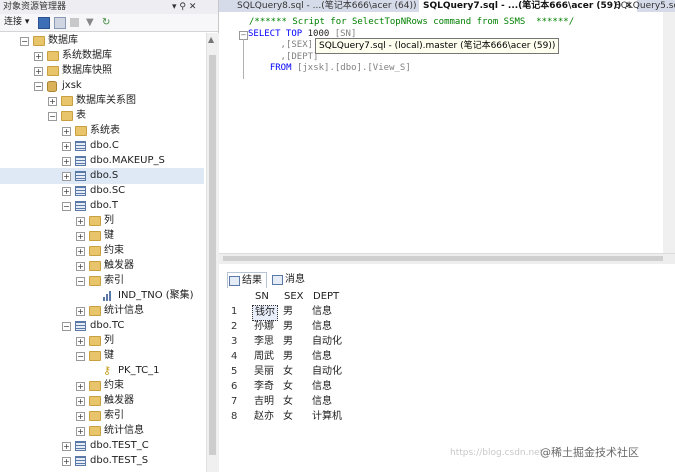 The width and height of the screenshot is (675, 472). What do you see at coordinates (234, 342) in the screenshot?
I see `row-number: 3` at bounding box center [234, 342].